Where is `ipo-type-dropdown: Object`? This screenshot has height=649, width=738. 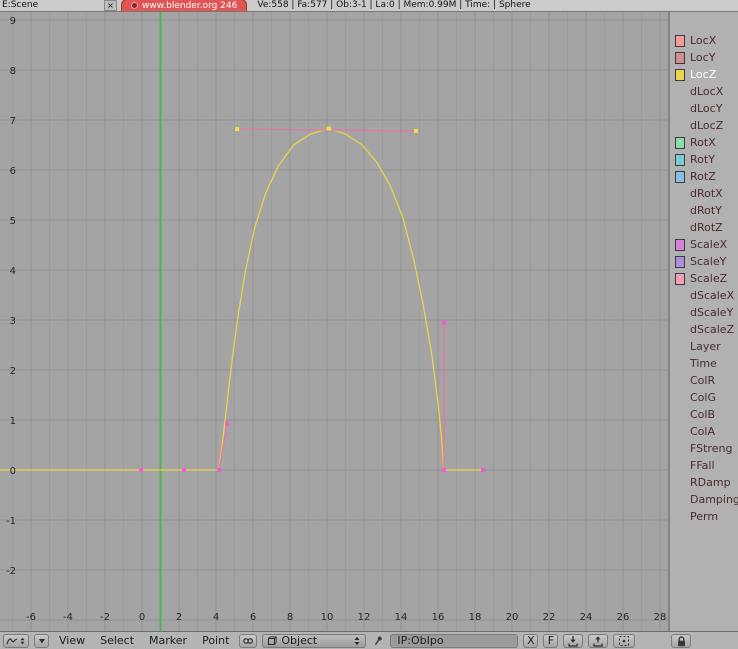
ipo-type-dropdown: Object is located at coordinates (314, 640).